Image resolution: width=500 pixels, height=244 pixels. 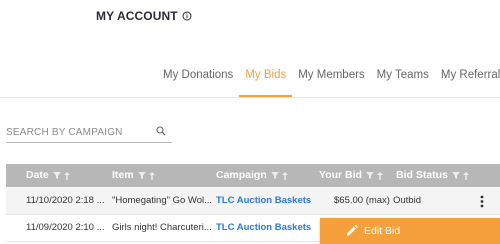 What do you see at coordinates (352, 230) in the screenshot?
I see `pencil-icon` at bounding box center [352, 230].